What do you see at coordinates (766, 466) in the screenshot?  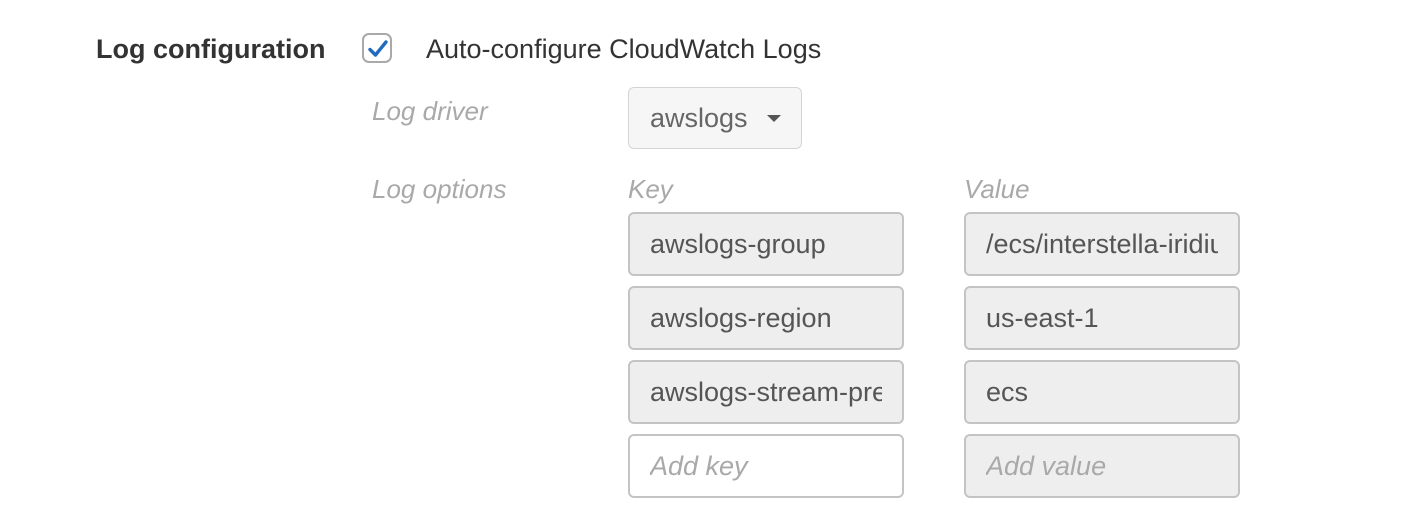 I see `add-key-input` at bounding box center [766, 466].